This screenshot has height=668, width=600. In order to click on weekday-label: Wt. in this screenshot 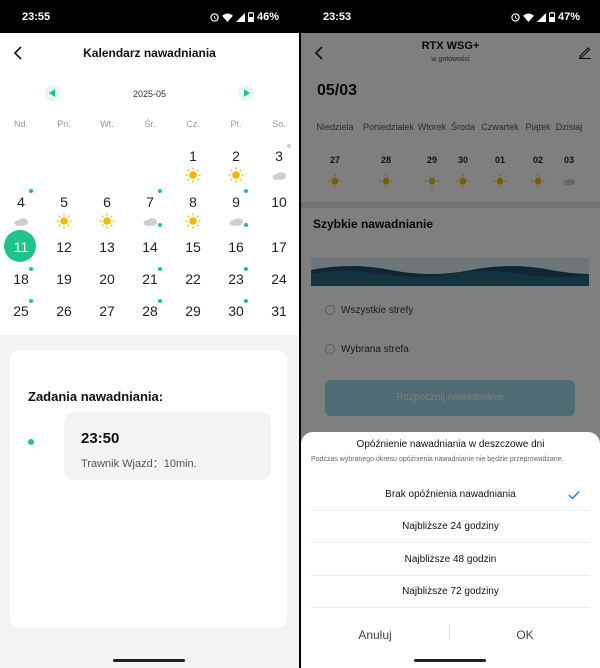, I will do `click(107, 124)`.